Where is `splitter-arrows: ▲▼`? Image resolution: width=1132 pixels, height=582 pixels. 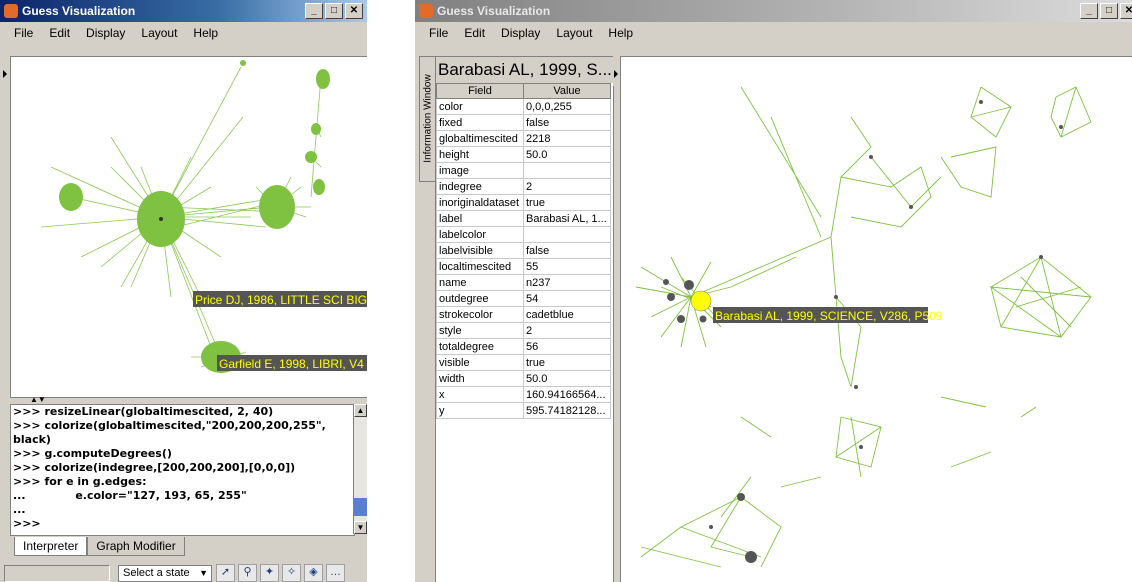 splitter-arrows: ▲▼ is located at coordinates (38, 400).